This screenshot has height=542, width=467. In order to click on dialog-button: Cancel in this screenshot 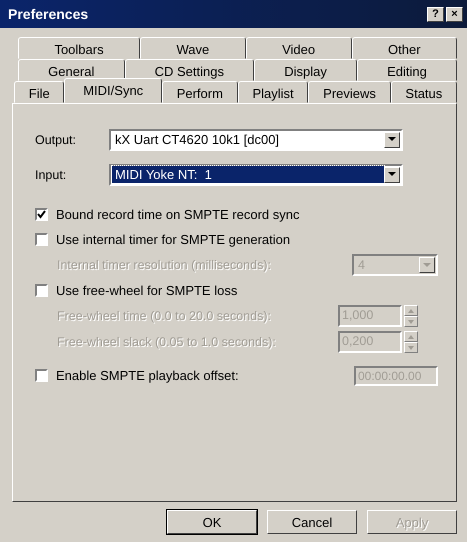, I will do `click(312, 522)`.